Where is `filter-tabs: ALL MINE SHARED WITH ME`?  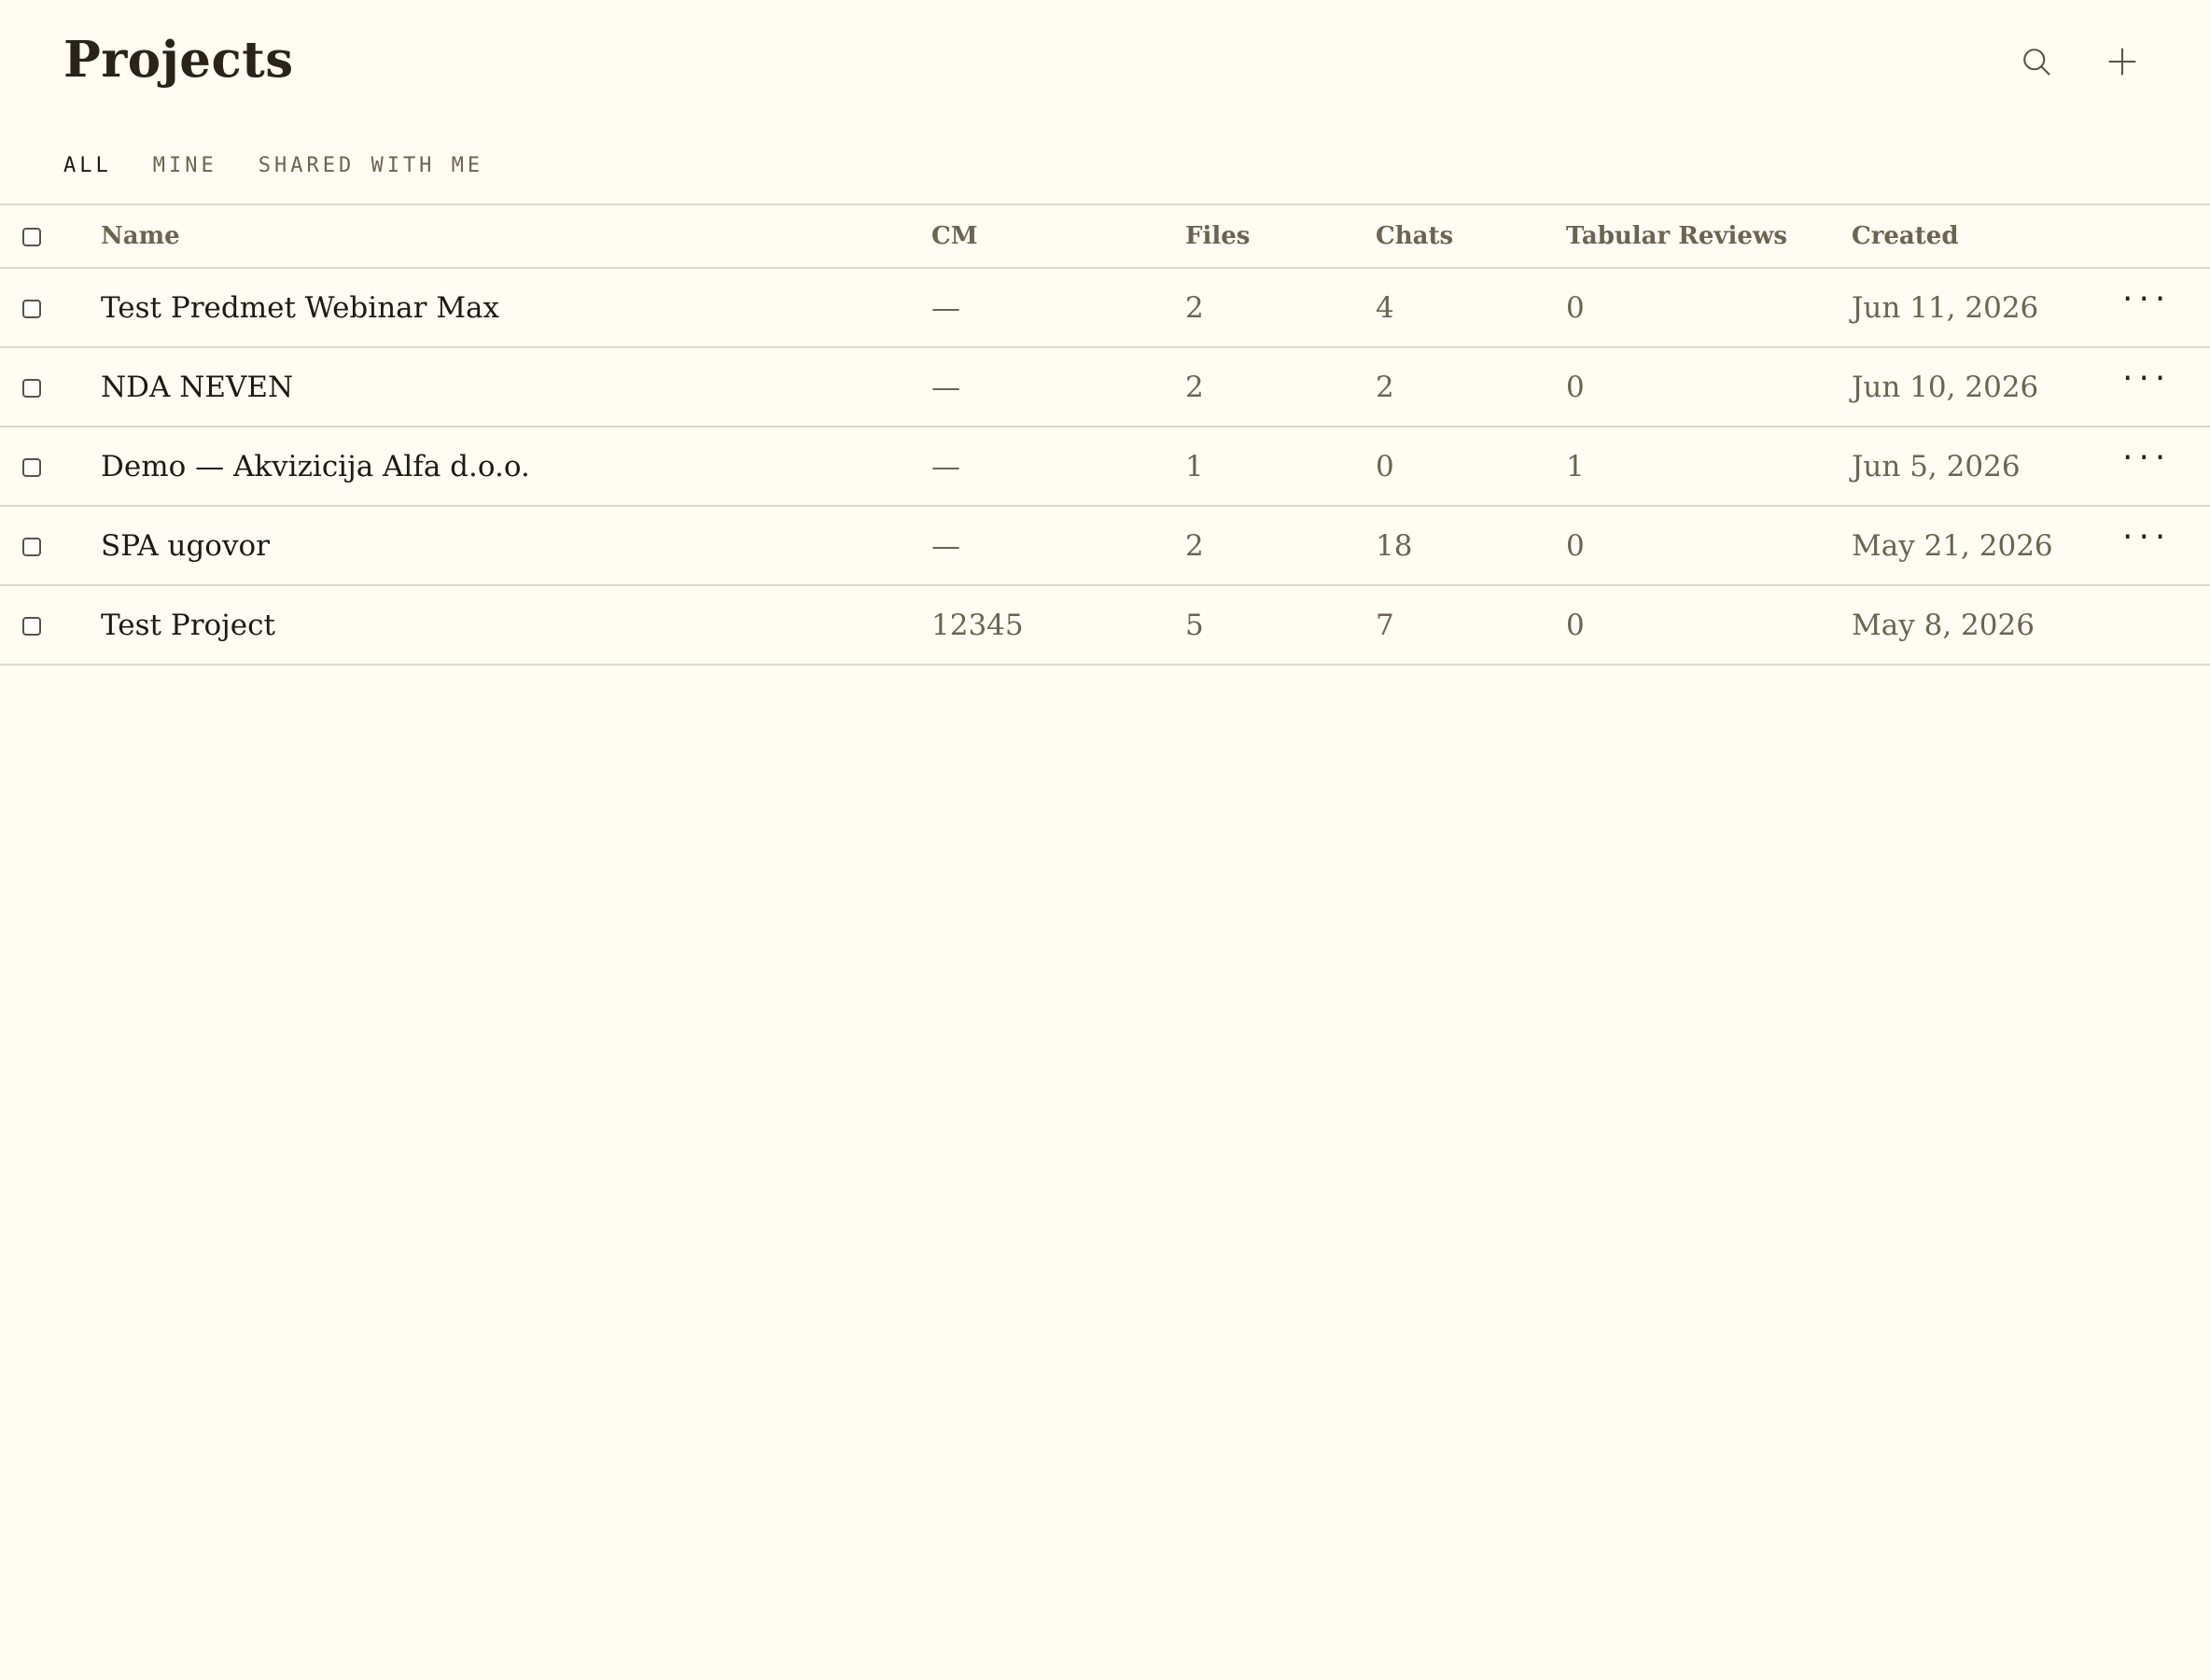
filter-tabs: ALL MINE SHARED WITH ME is located at coordinates (273, 166).